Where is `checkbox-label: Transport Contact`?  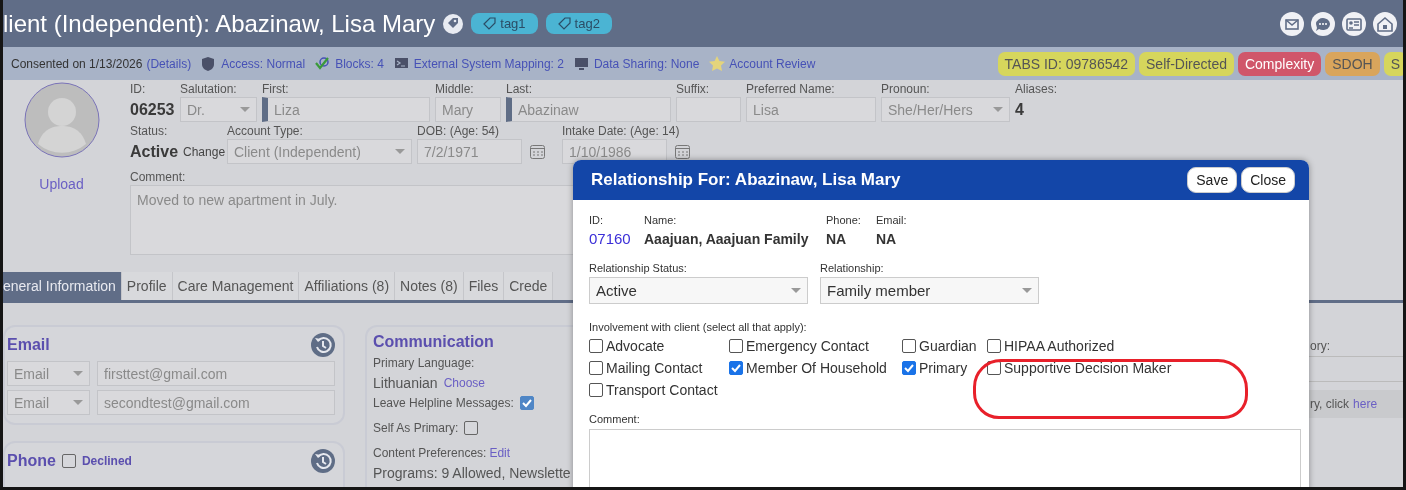 checkbox-label: Transport Contact is located at coordinates (662, 390).